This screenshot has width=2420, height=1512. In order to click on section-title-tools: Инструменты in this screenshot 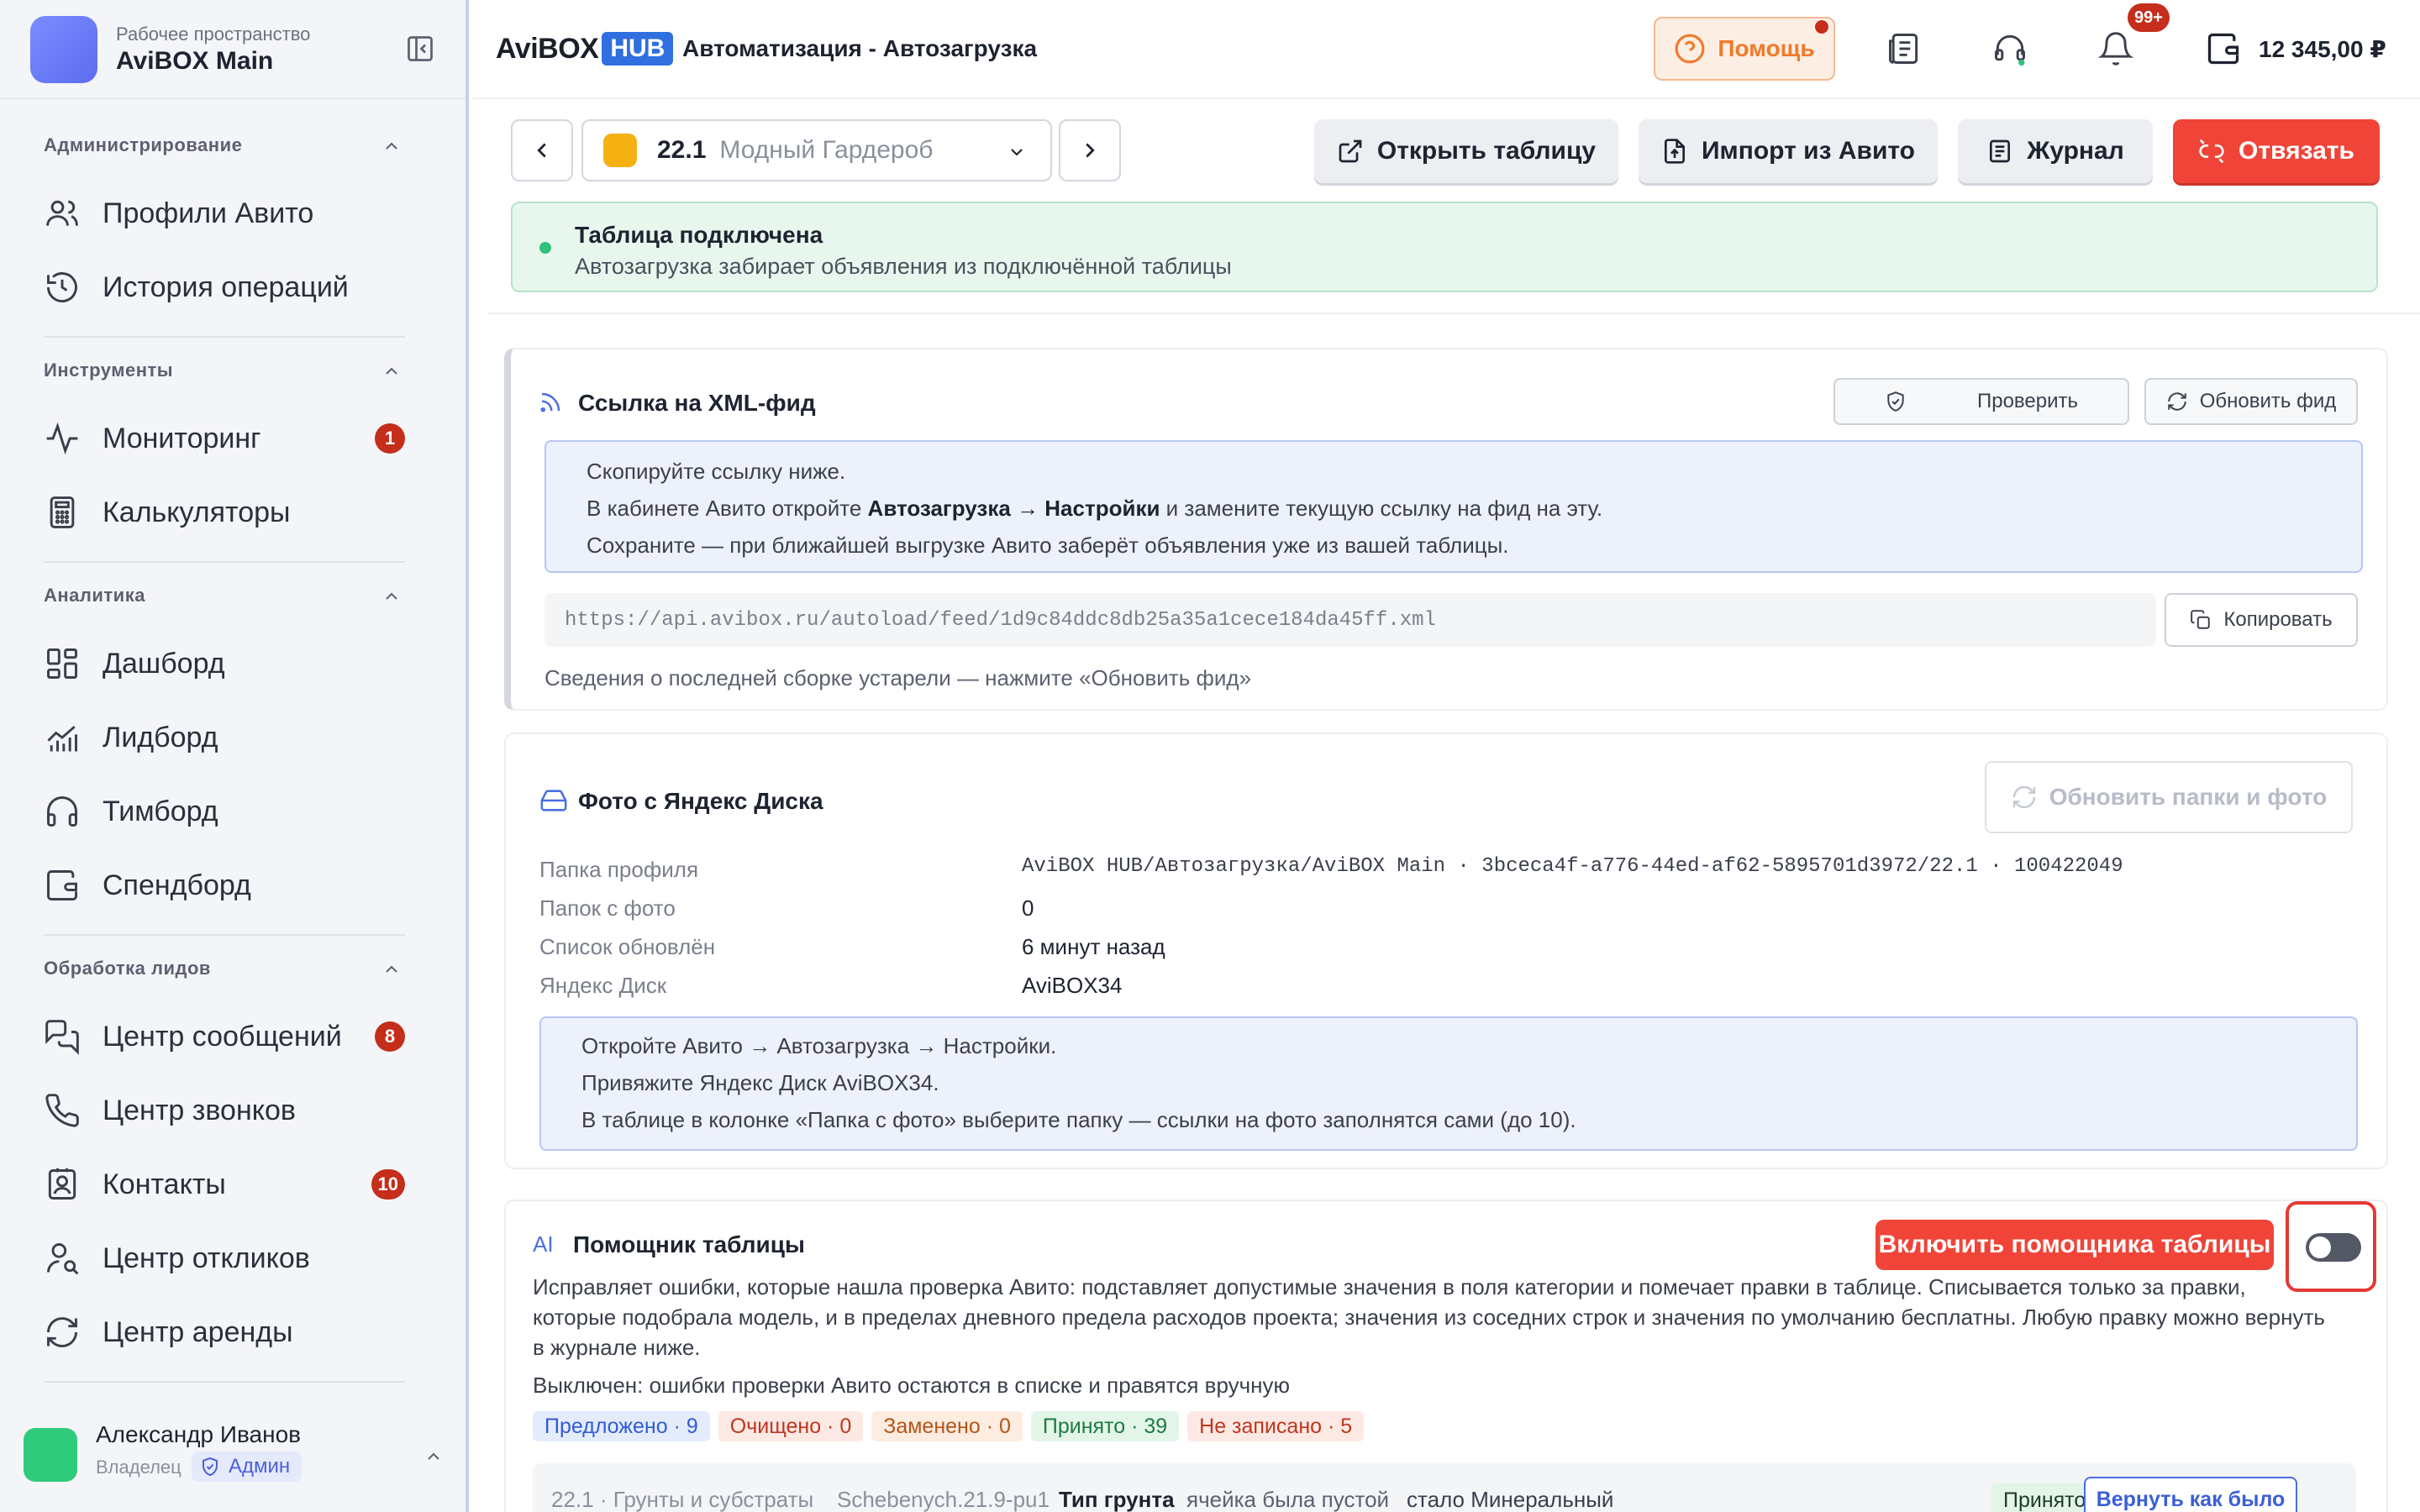, I will do `click(109, 370)`.